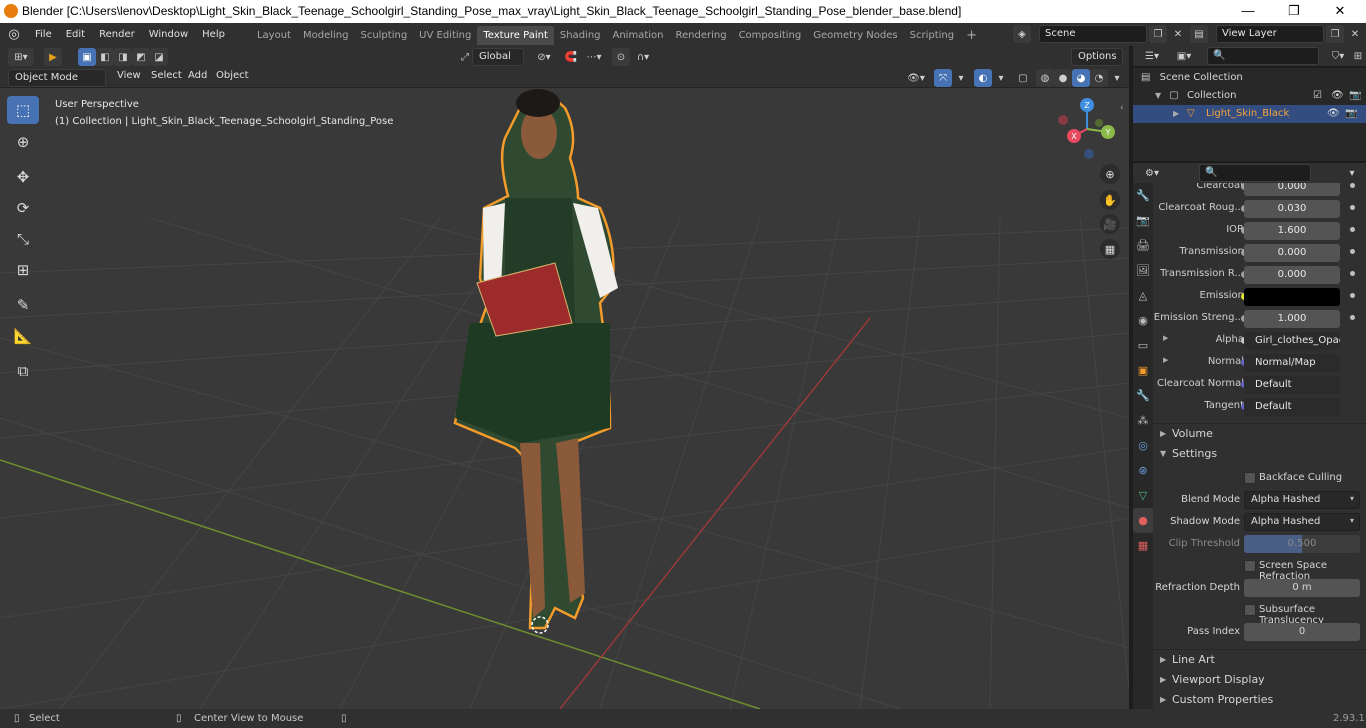  What do you see at coordinates (326, 35) in the screenshot?
I see `tab-modeling: Modeling` at bounding box center [326, 35].